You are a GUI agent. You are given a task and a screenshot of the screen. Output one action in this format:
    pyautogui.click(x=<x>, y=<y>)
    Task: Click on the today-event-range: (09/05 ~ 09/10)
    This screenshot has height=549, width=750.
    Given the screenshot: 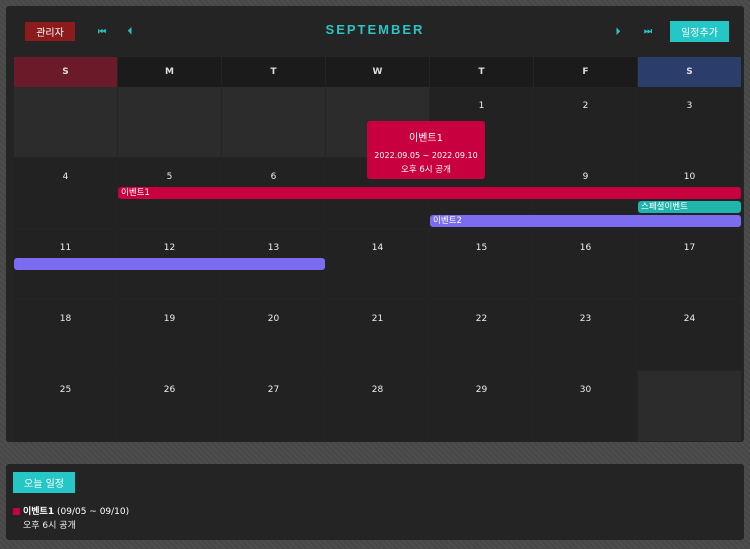 What is the action you would take?
    pyautogui.click(x=93, y=512)
    